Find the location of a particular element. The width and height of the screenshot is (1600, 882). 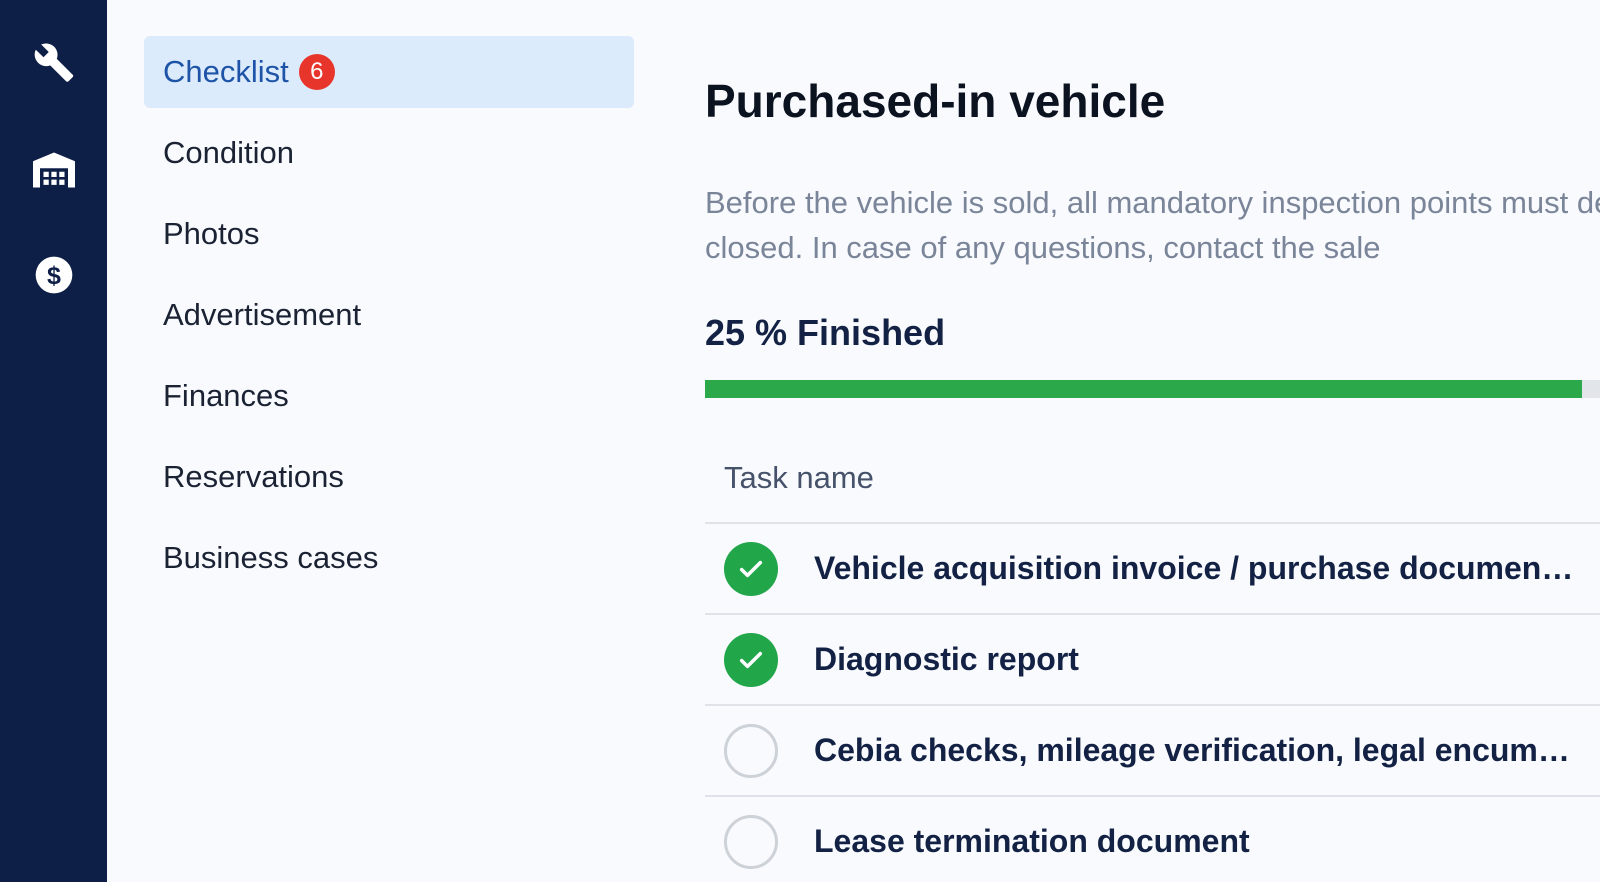

nav-item-condition: Condition is located at coordinates (389, 153).